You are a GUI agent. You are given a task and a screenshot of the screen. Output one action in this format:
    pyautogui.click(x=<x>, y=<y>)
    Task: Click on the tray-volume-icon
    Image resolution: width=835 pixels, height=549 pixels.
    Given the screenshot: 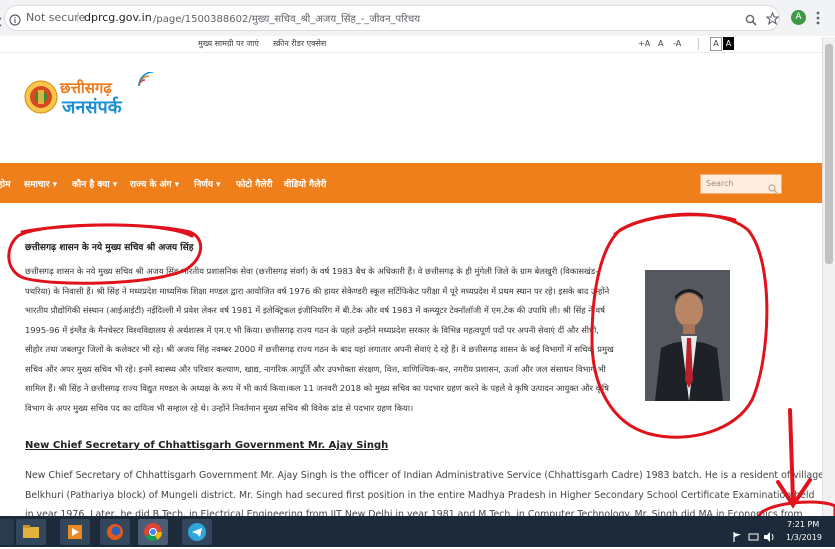 What is the action you would take?
    pyautogui.click(x=769, y=534)
    